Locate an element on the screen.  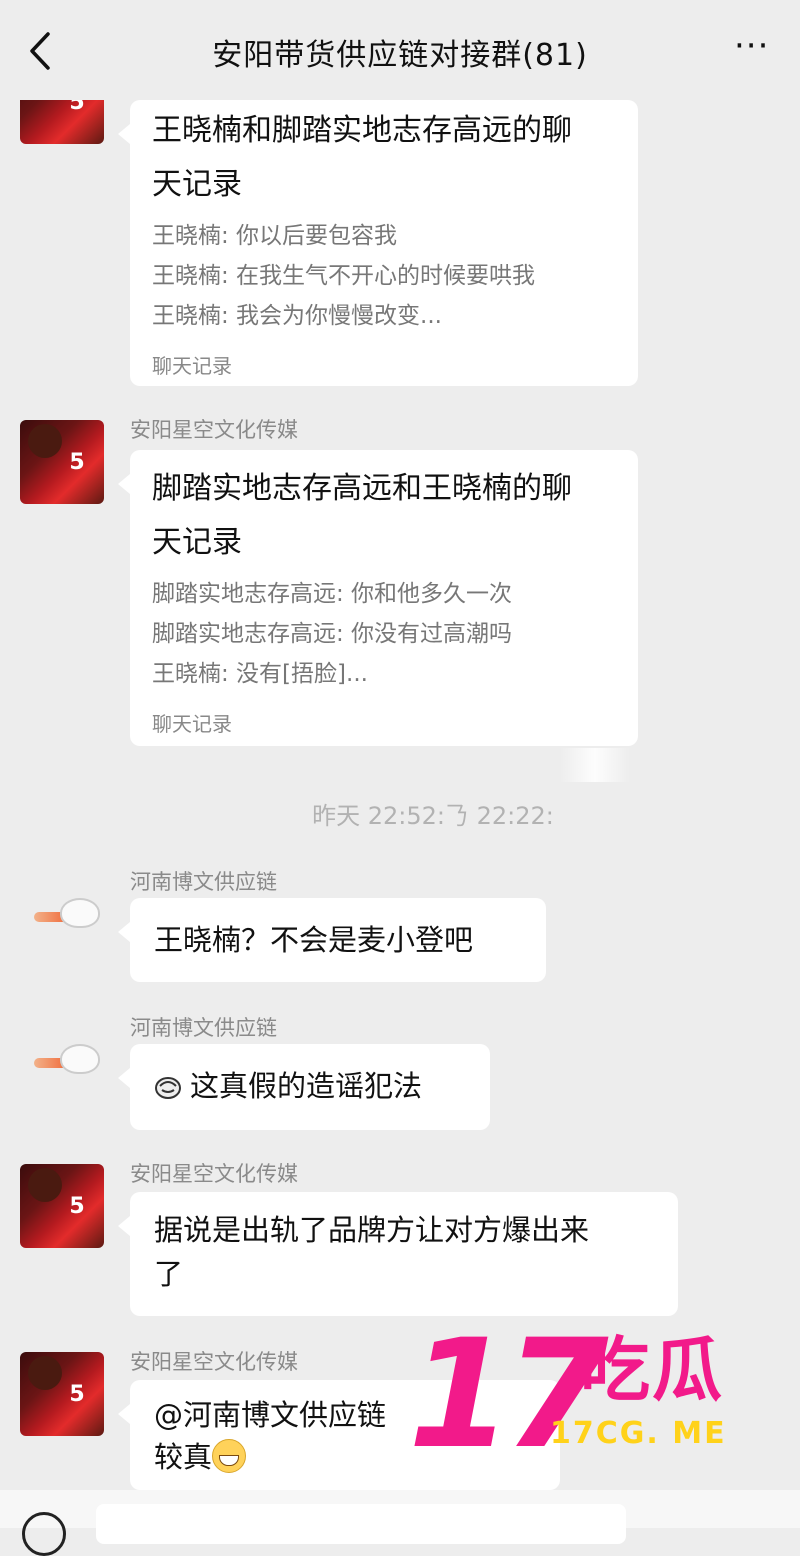
chat-record-title-line1: 脚踏实地志存高远和王晓楠的聊 is located at coordinates (362, 488).